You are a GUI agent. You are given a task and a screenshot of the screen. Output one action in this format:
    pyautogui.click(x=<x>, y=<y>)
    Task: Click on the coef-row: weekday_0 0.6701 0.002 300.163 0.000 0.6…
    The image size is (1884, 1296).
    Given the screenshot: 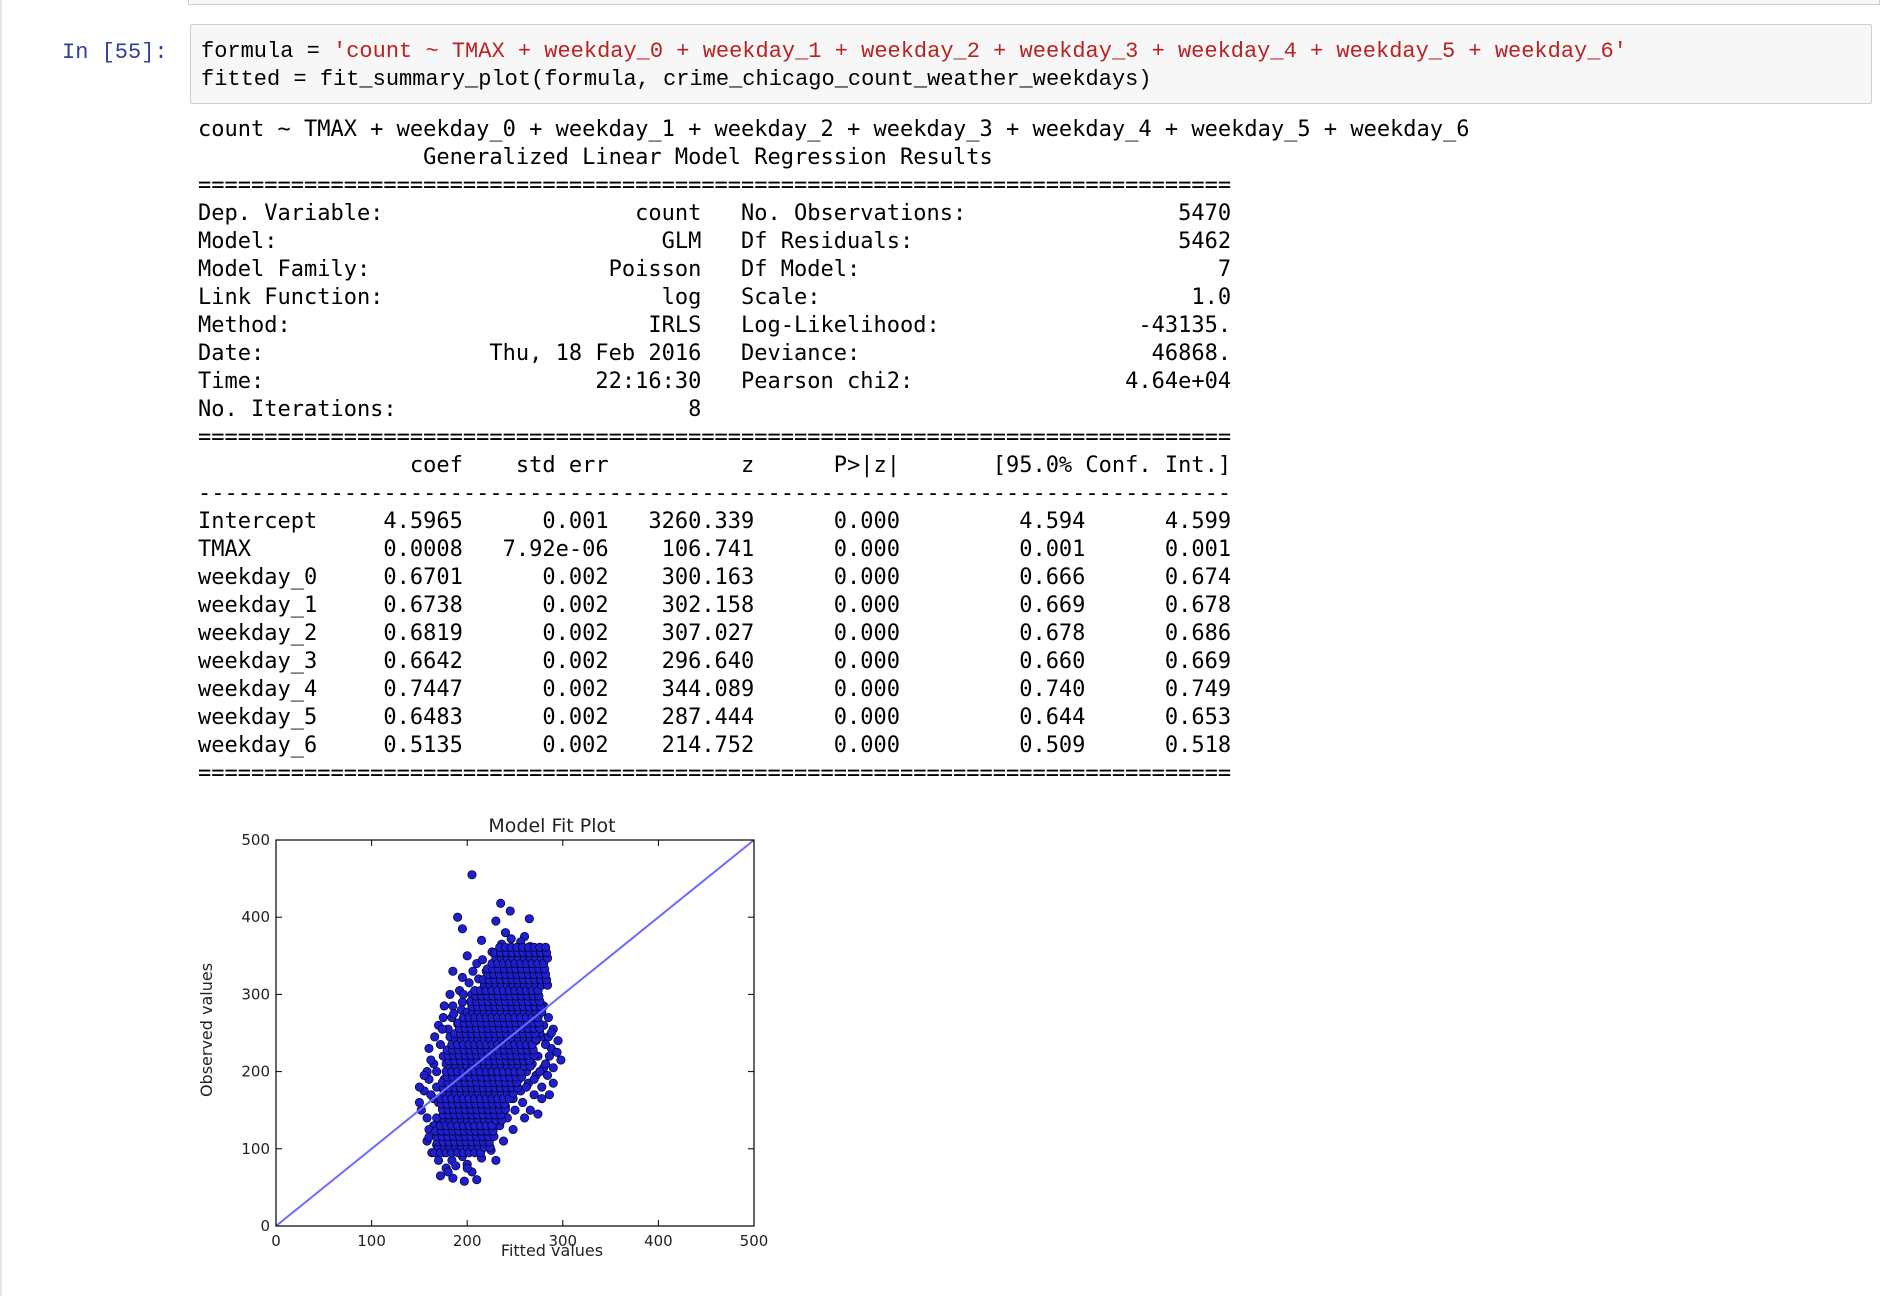 What is the action you would take?
    pyautogui.click(x=715, y=577)
    